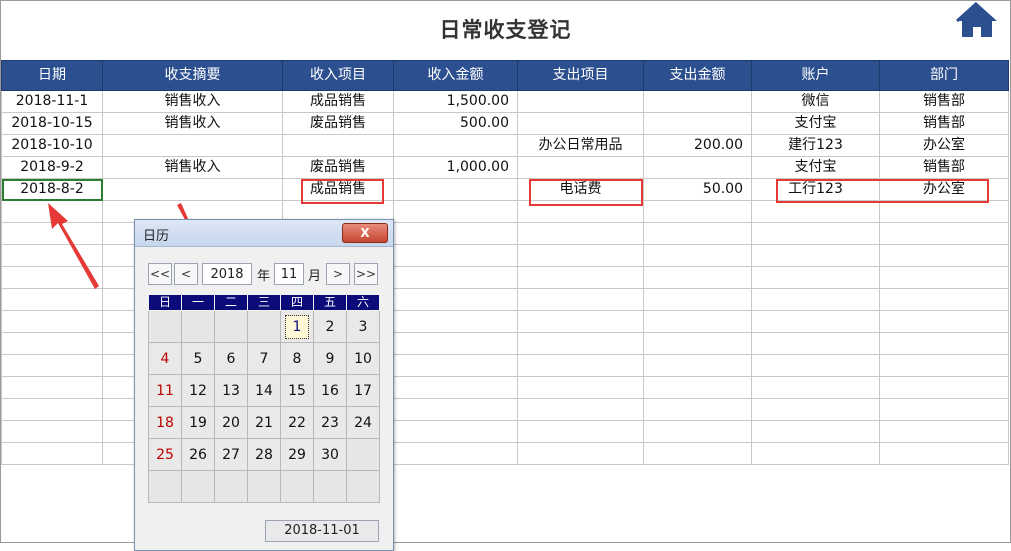  Describe the element at coordinates (580, 145) in the screenshot. I see `cell-expense-item: 办公日常用品` at that location.